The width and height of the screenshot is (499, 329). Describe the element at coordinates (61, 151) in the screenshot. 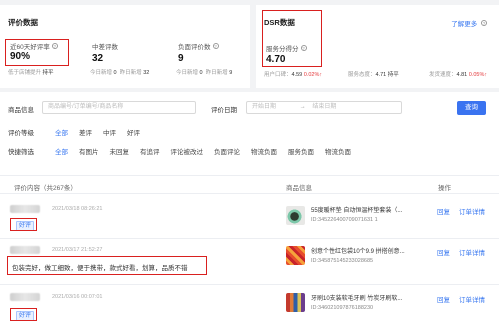

I see `quick-tab-all: 全部` at that location.